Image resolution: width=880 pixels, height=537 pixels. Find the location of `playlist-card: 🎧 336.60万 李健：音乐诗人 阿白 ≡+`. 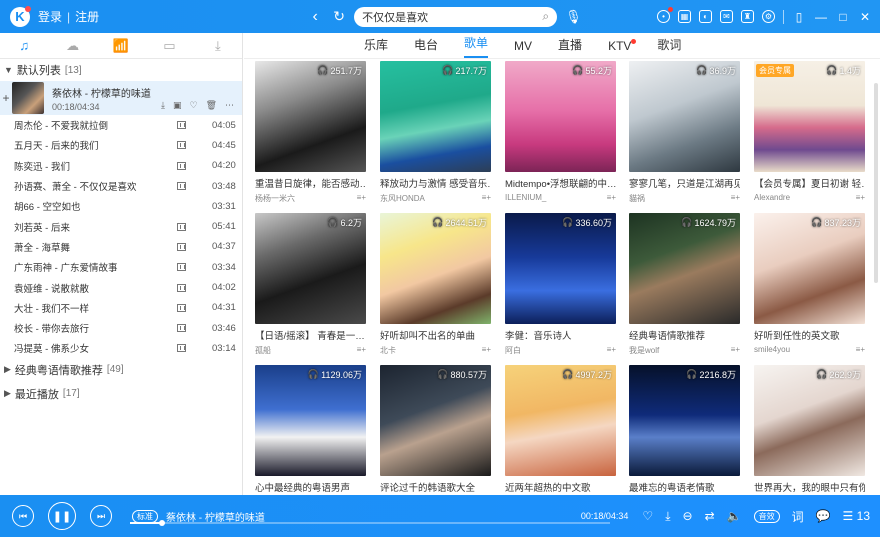

playlist-card: 🎧 336.60万 李健：音乐诗人 阿白 ≡+ is located at coordinates (560, 284).